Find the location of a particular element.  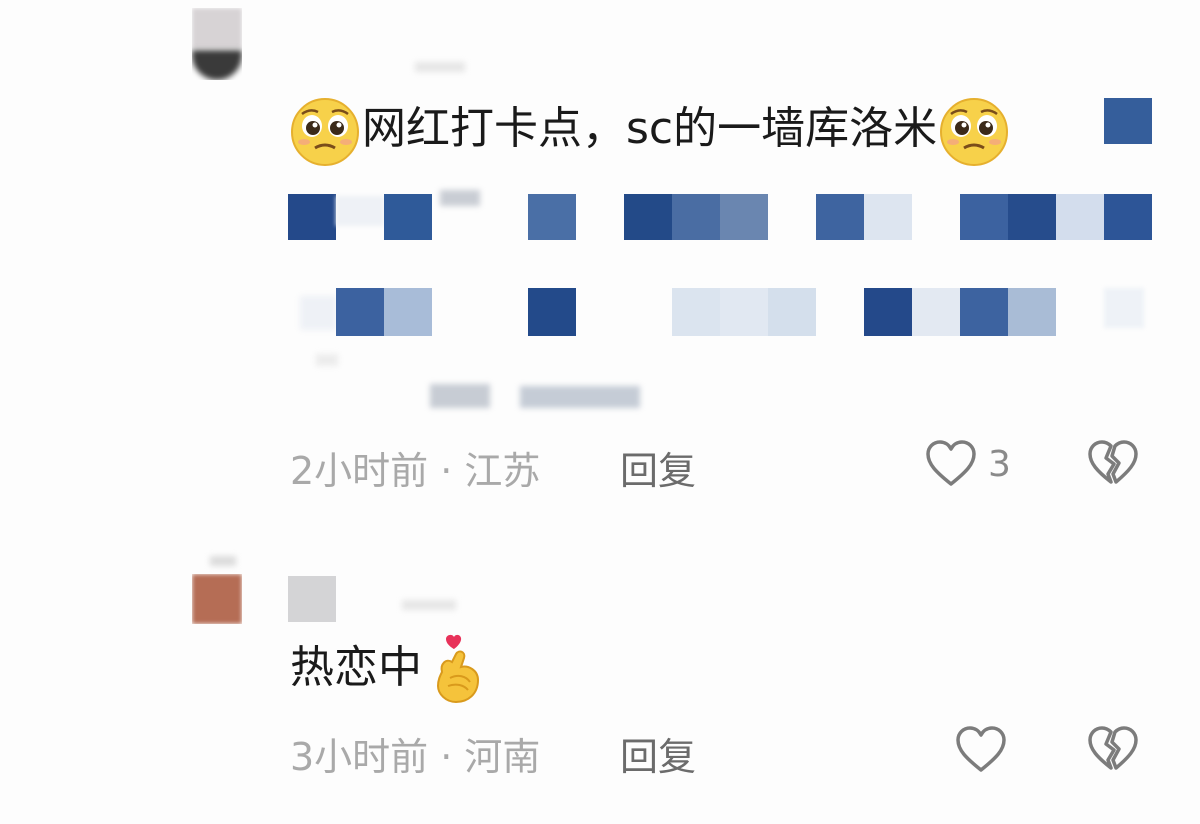

mosaic-redaction is located at coordinates (1128, 121).